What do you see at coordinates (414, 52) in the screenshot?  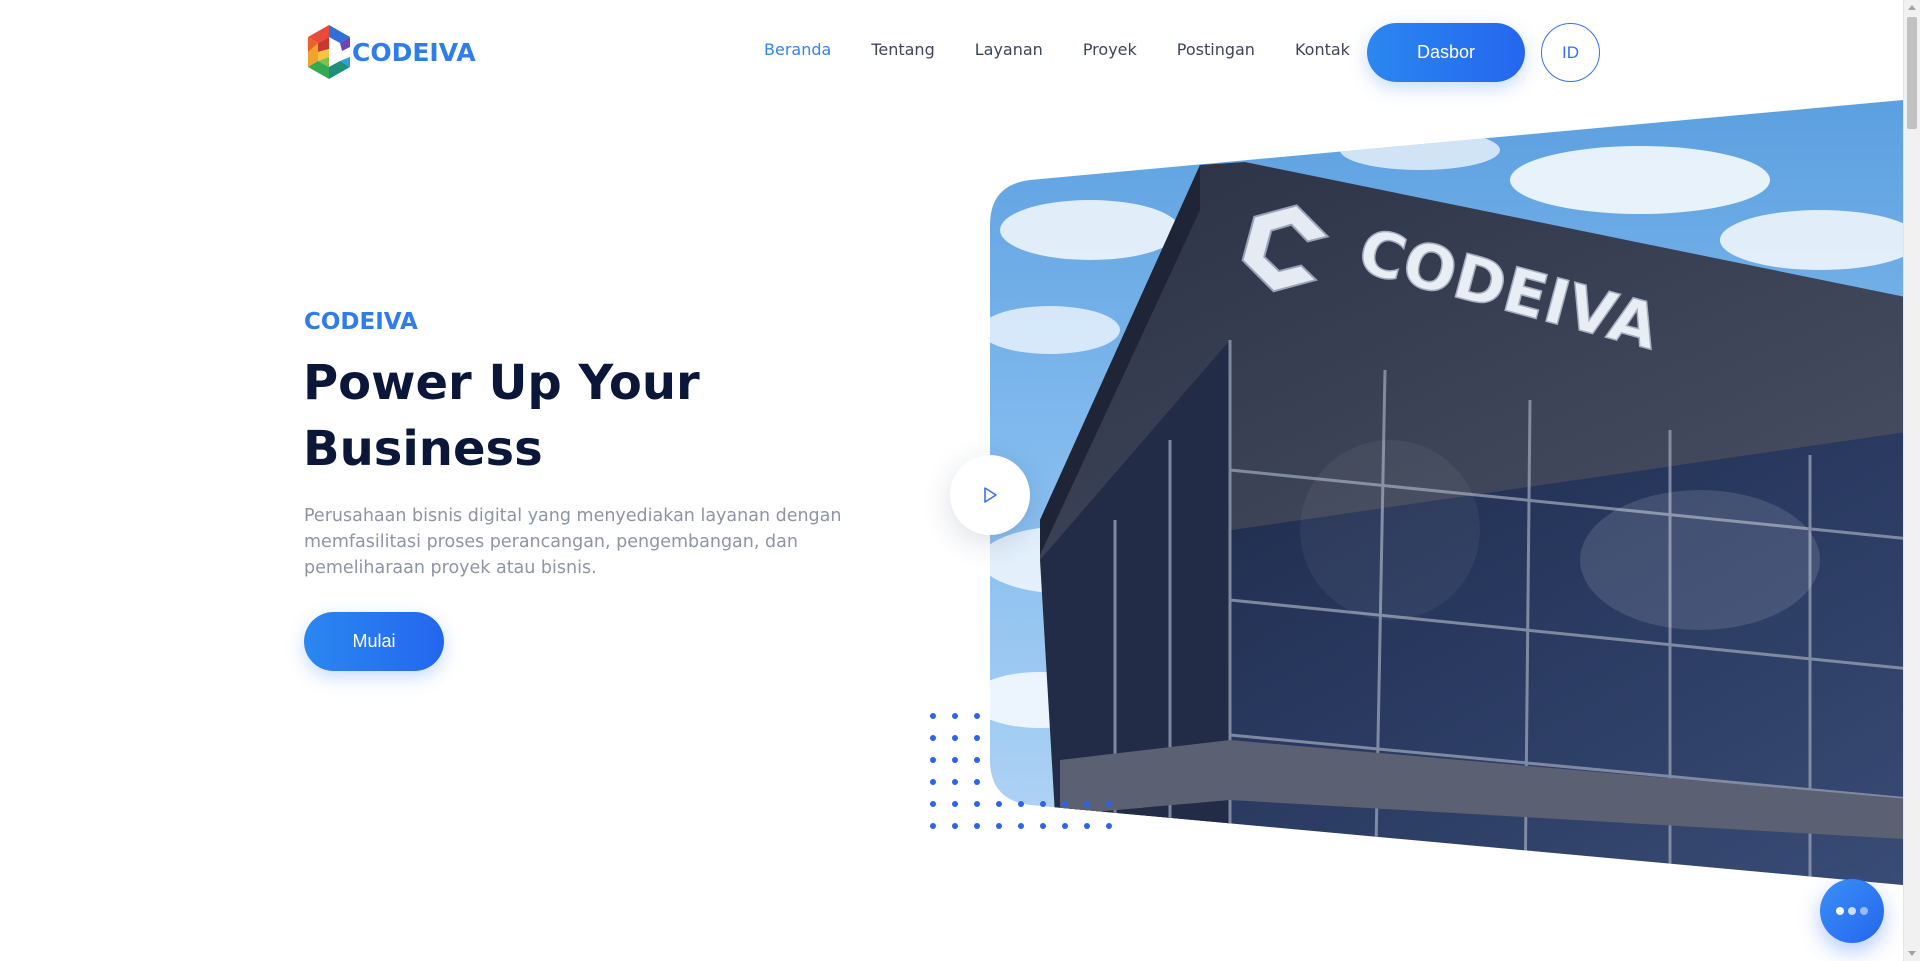 I see `logo-text: CODEIVA` at bounding box center [414, 52].